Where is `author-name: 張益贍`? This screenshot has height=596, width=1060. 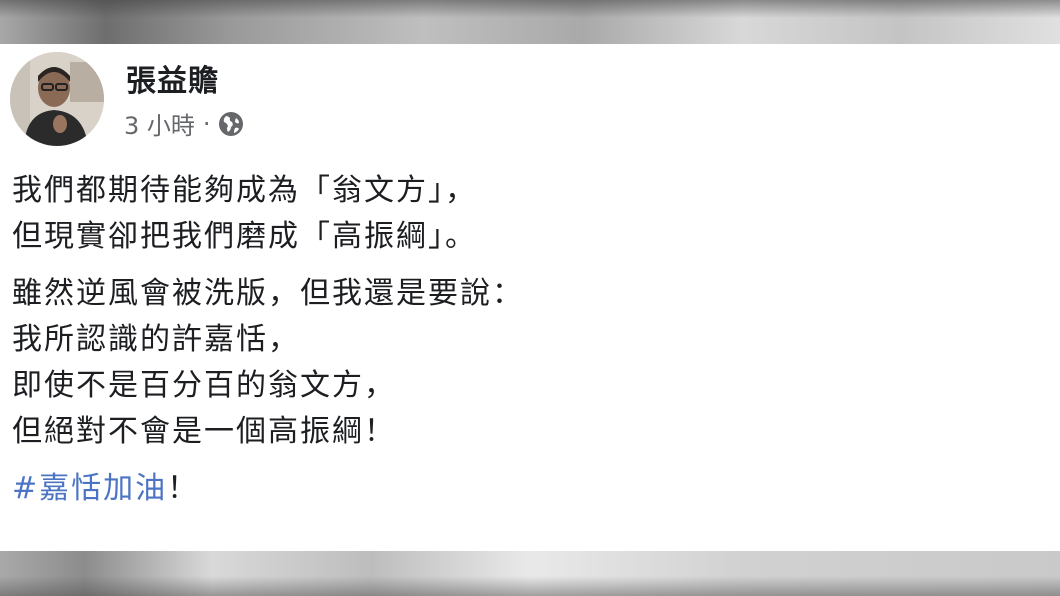 author-name: 張益贍 is located at coordinates (172, 78).